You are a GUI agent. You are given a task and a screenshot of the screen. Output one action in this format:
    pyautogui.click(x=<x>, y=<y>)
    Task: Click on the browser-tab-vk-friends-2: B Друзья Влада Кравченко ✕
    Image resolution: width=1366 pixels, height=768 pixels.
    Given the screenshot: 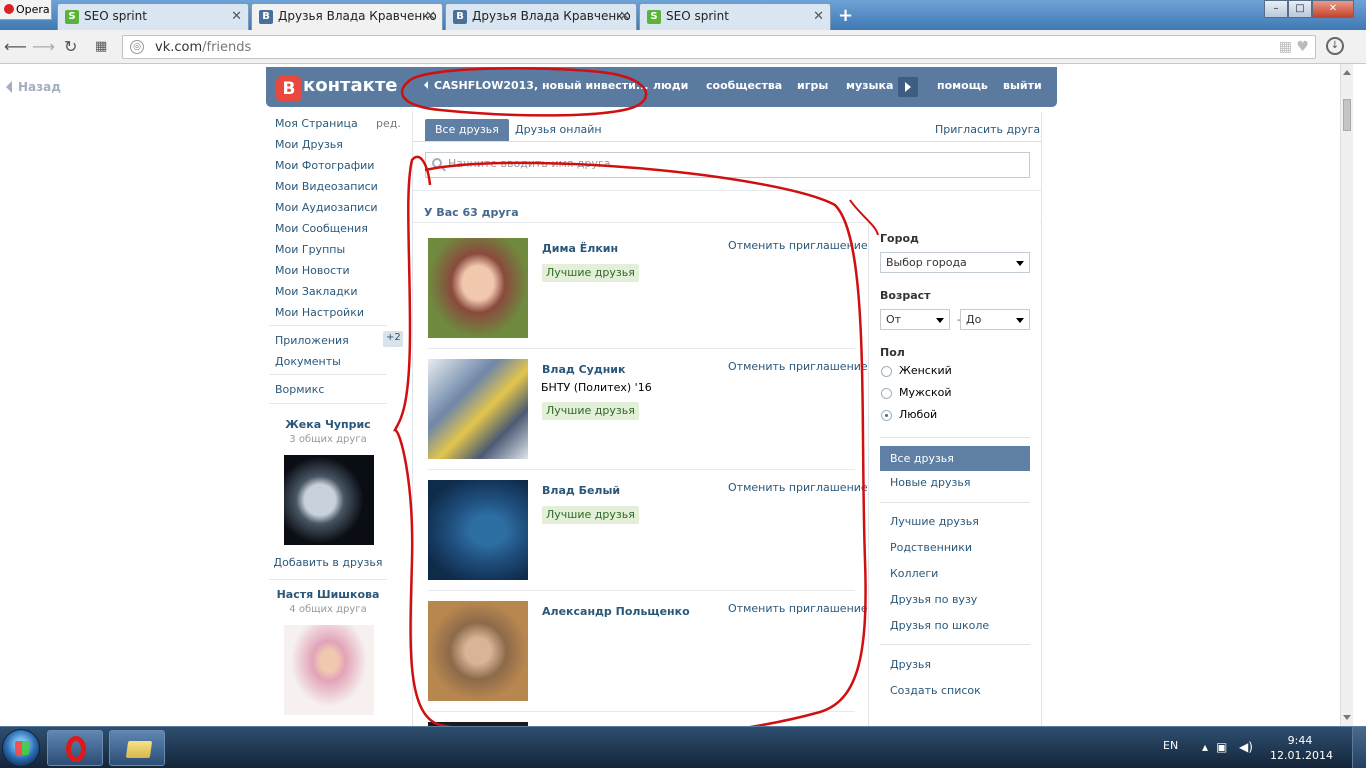 What is the action you would take?
    pyautogui.click(x=541, y=16)
    